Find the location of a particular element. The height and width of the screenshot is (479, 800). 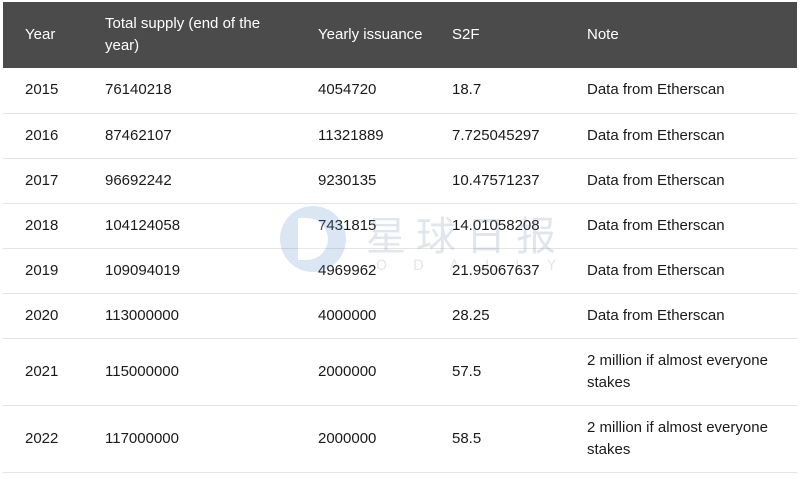

cell-total-supply: 104124058 is located at coordinates (189, 226).